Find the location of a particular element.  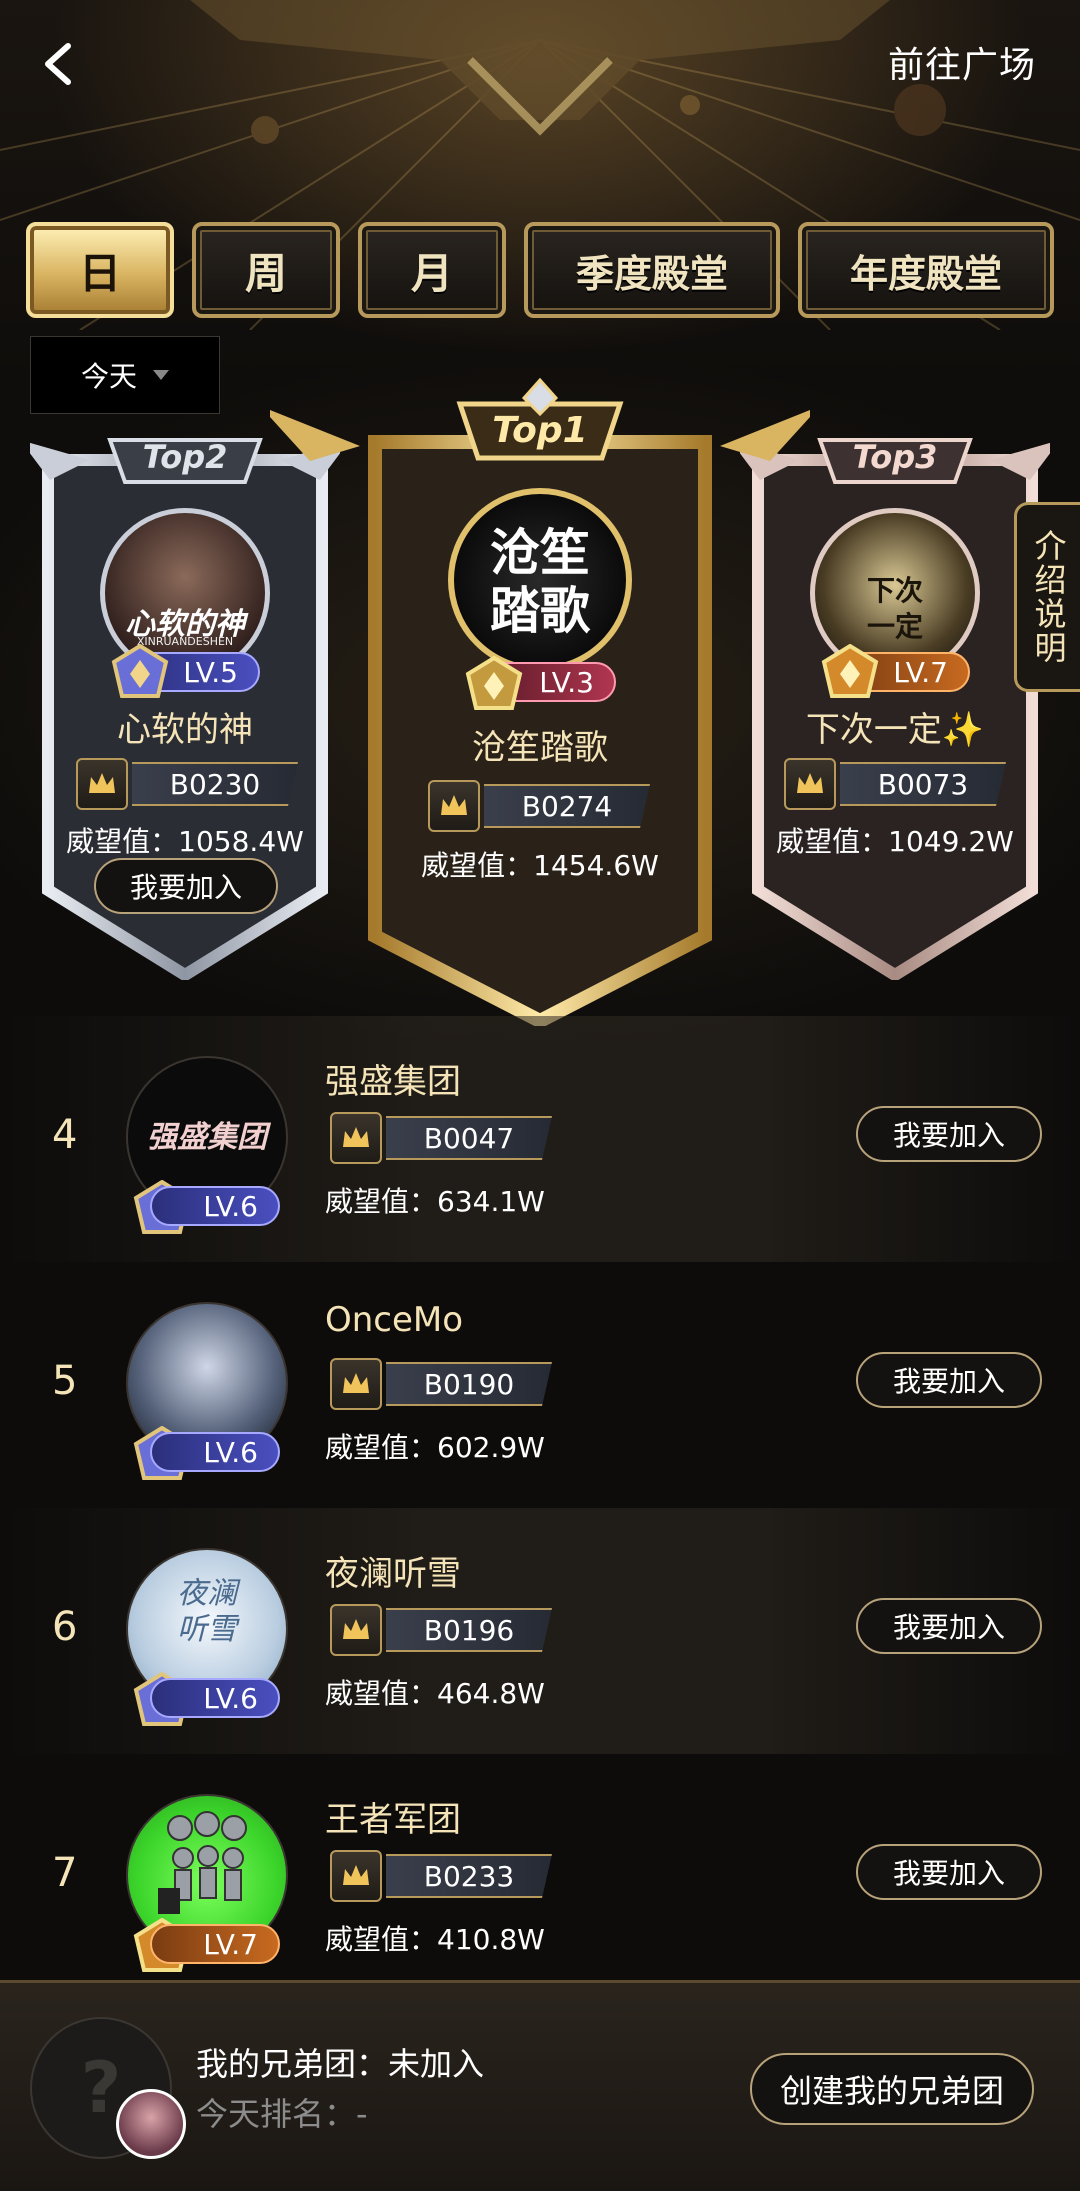

group-code: B0190 is located at coordinates (469, 1384).